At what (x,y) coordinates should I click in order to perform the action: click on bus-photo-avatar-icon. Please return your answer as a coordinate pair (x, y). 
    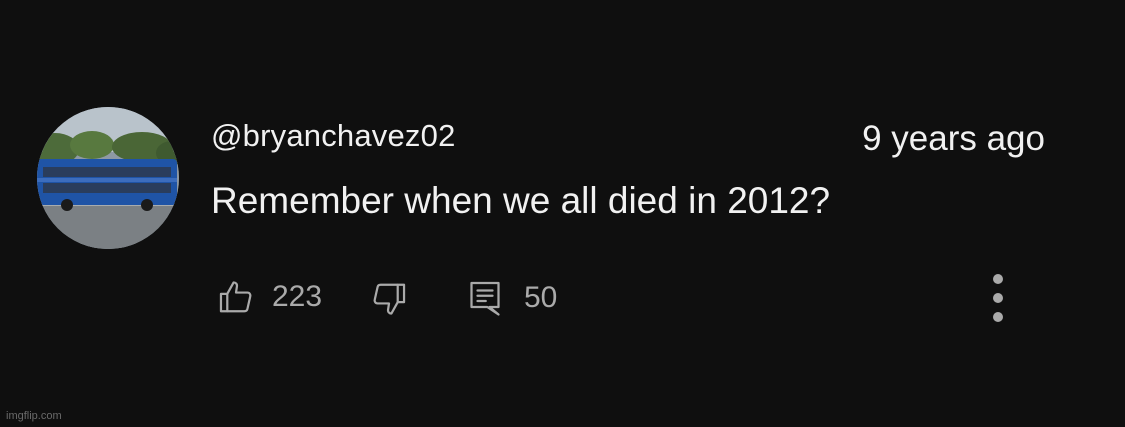
    Looking at the image, I should click on (108, 178).